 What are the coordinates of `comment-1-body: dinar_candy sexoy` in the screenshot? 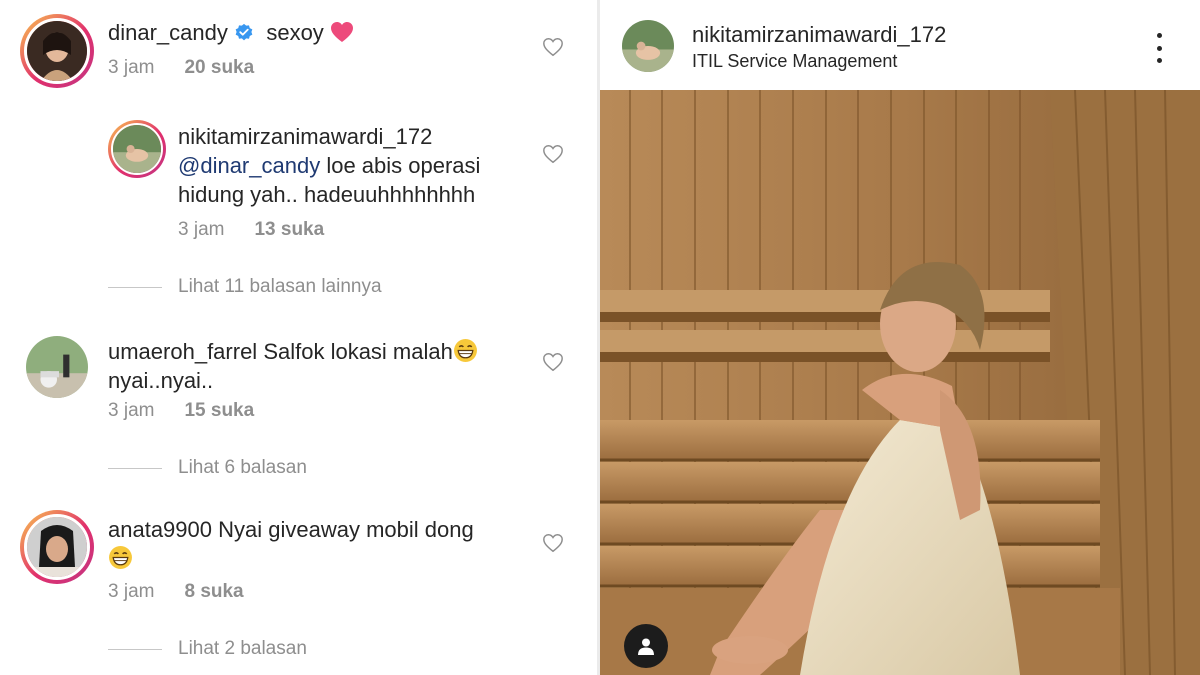 It's located at (231, 32).